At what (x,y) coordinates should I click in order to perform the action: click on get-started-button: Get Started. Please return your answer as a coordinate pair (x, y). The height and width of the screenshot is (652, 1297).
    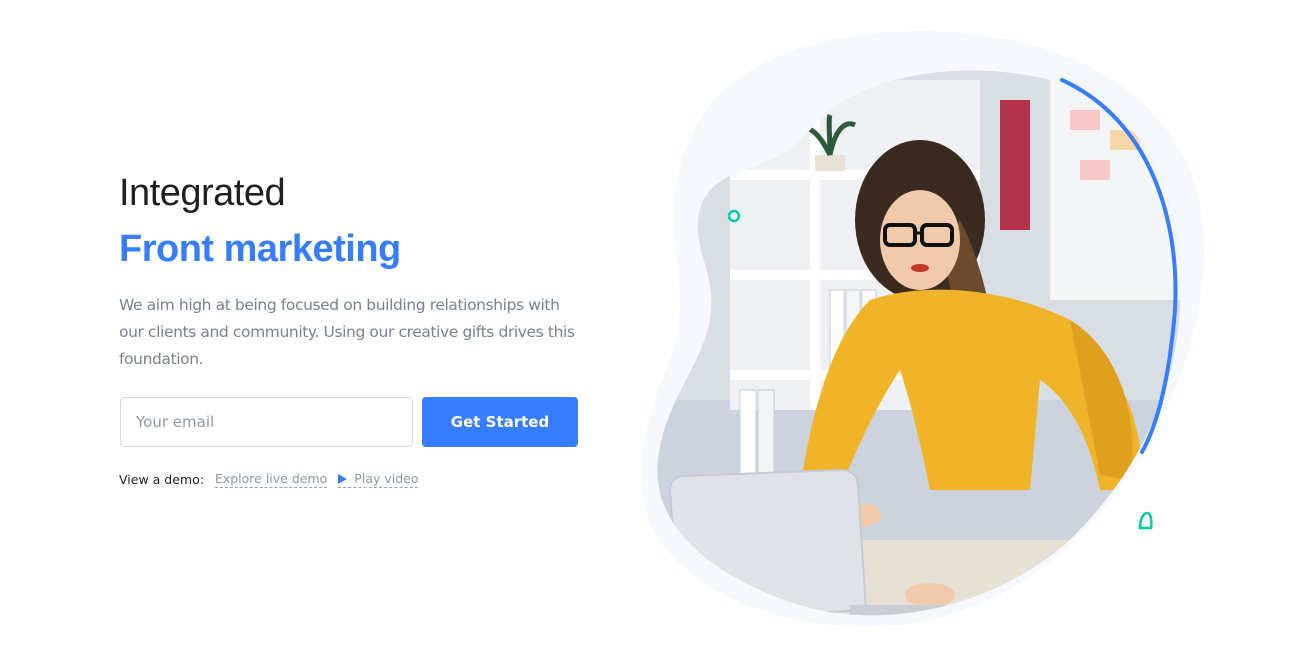
    Looking at the image, I should click on (500, 422).